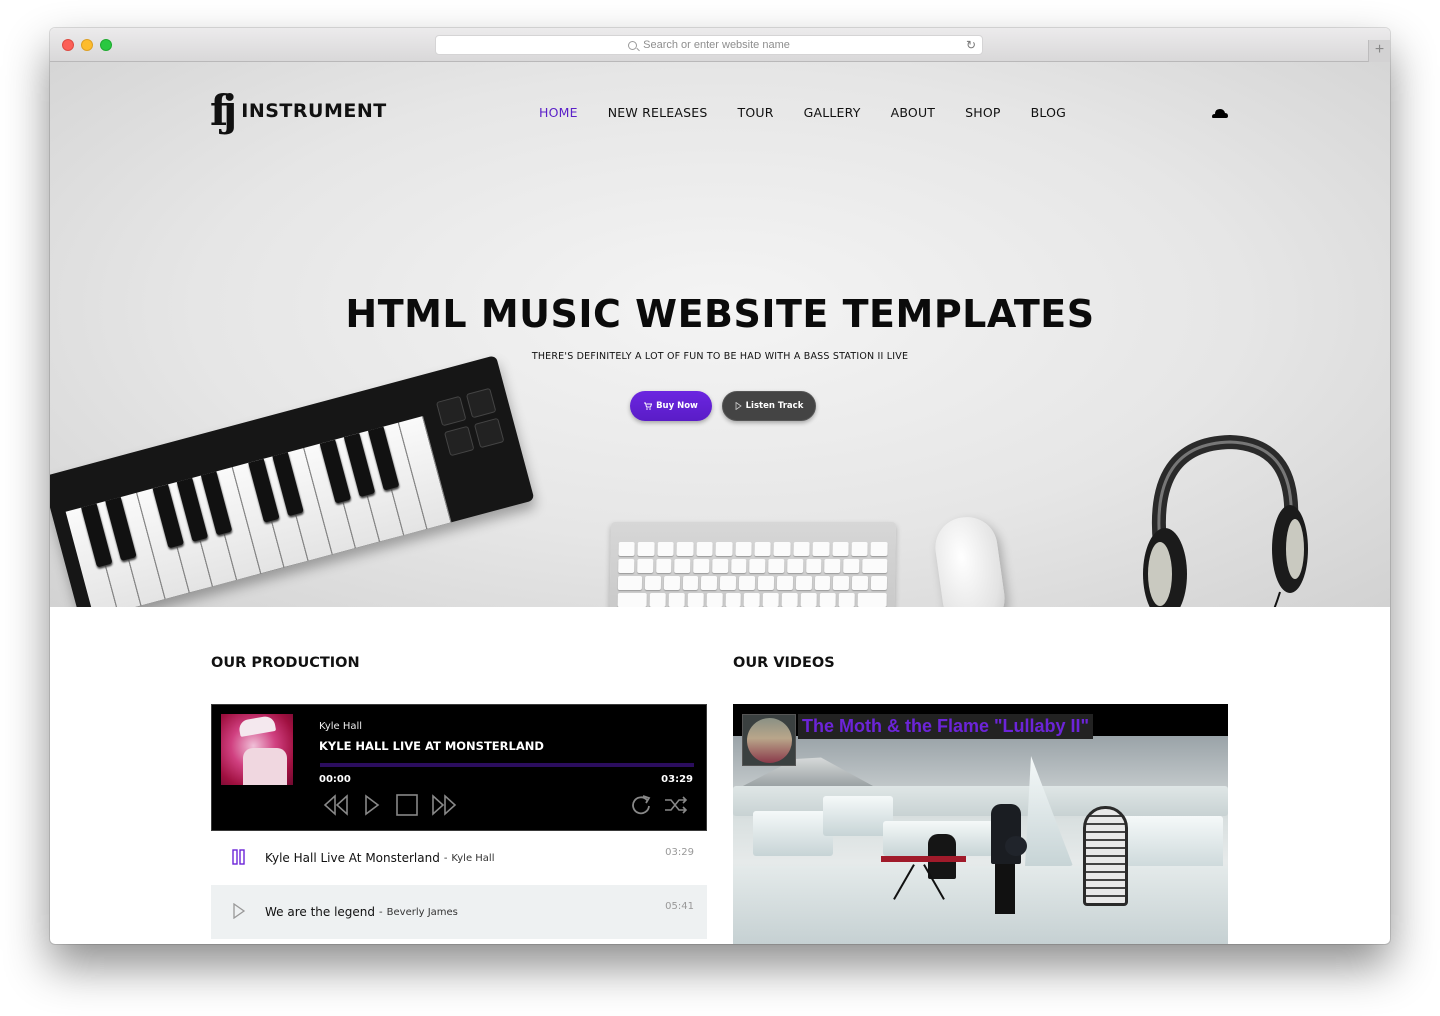 Image resolution: width=1440 pixels, height=1016 pixels. What do you see at coordinates (752, 564) in the screenshot?
I see `computer-keyboard-image` at bounding box center [752, 564].